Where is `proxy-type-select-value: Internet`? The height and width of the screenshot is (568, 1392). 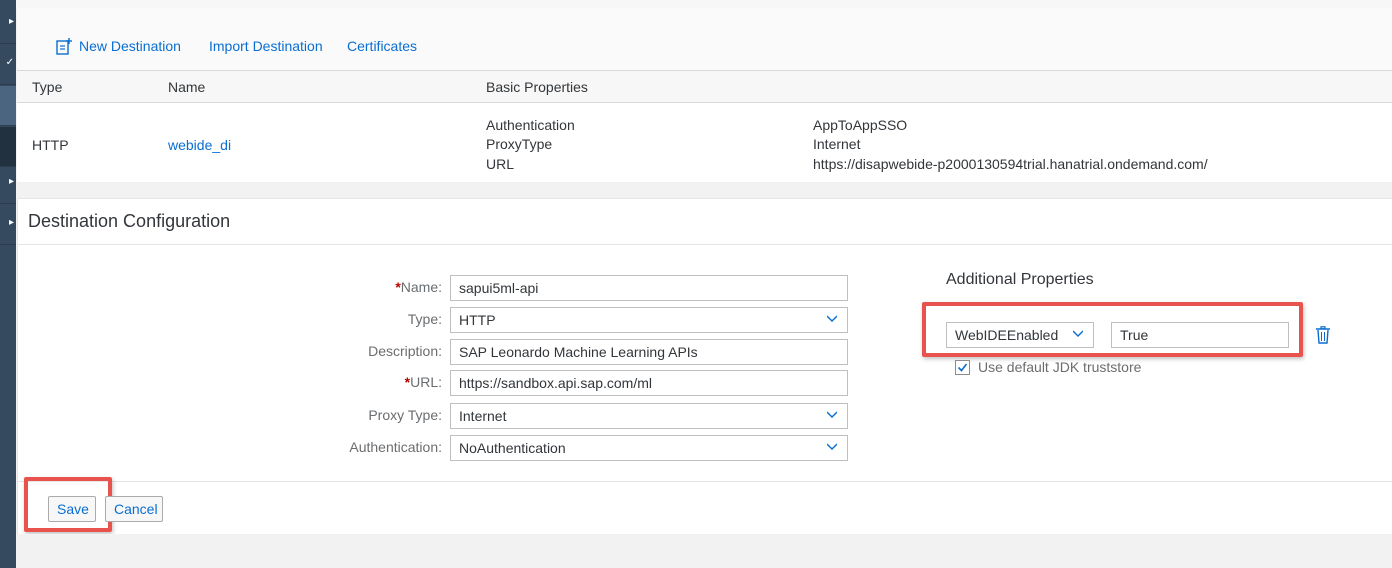 proxy-type-select-value: Internet is located at coordinates (483, 416).